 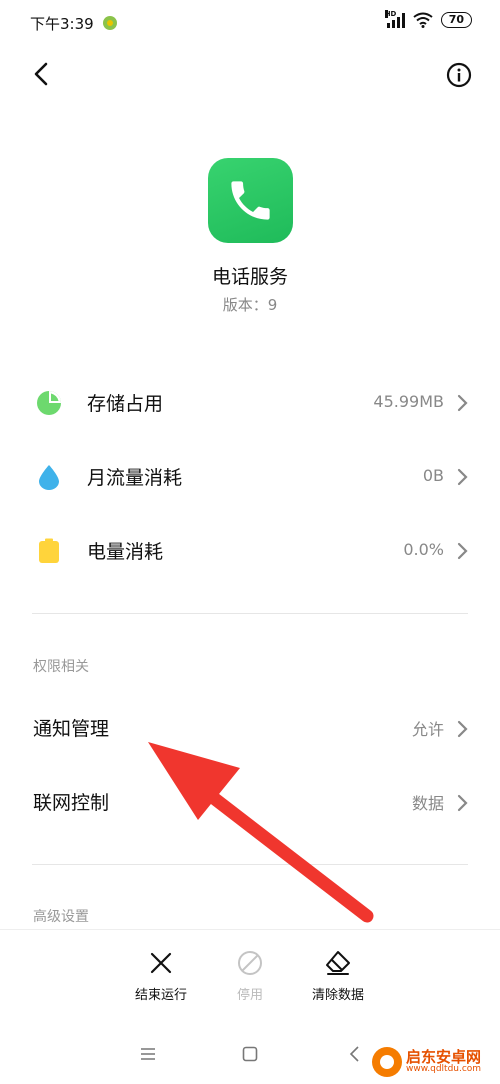 I want to click on watermark-title: 启东安卓网, so click(x=444, y=1057).